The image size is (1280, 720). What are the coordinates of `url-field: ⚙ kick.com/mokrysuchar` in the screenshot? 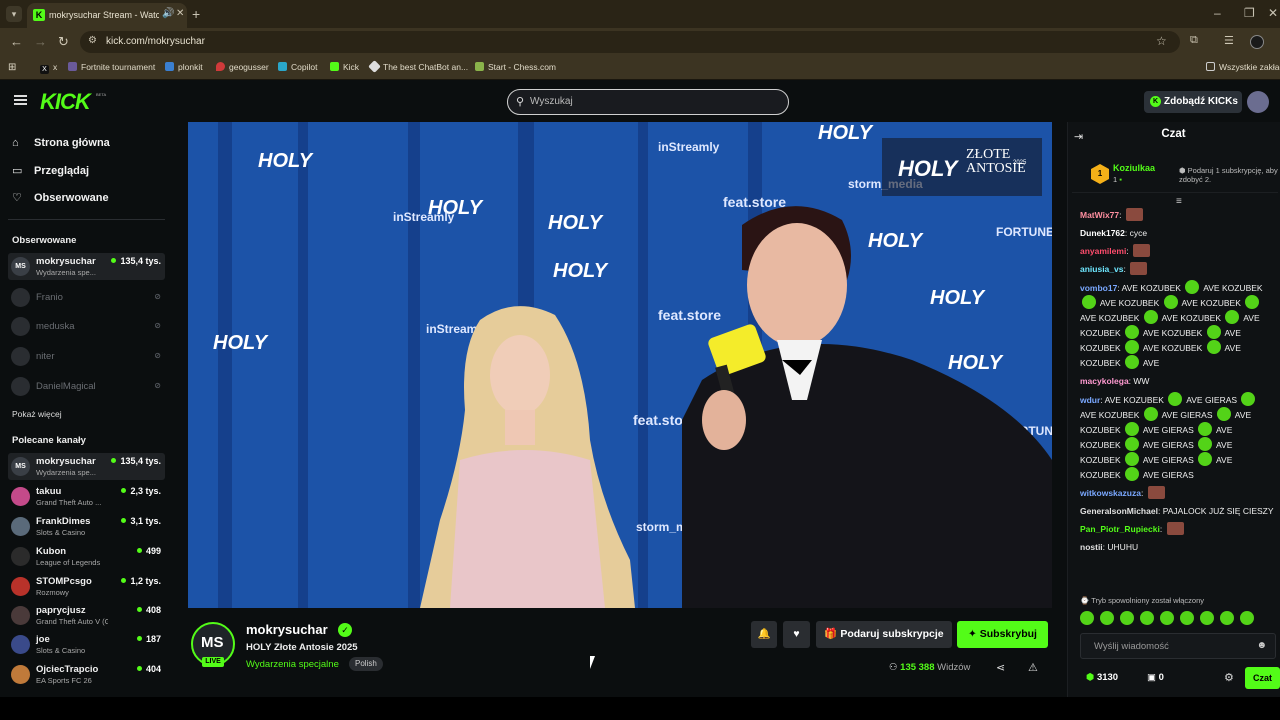 It's located at (630, 42).